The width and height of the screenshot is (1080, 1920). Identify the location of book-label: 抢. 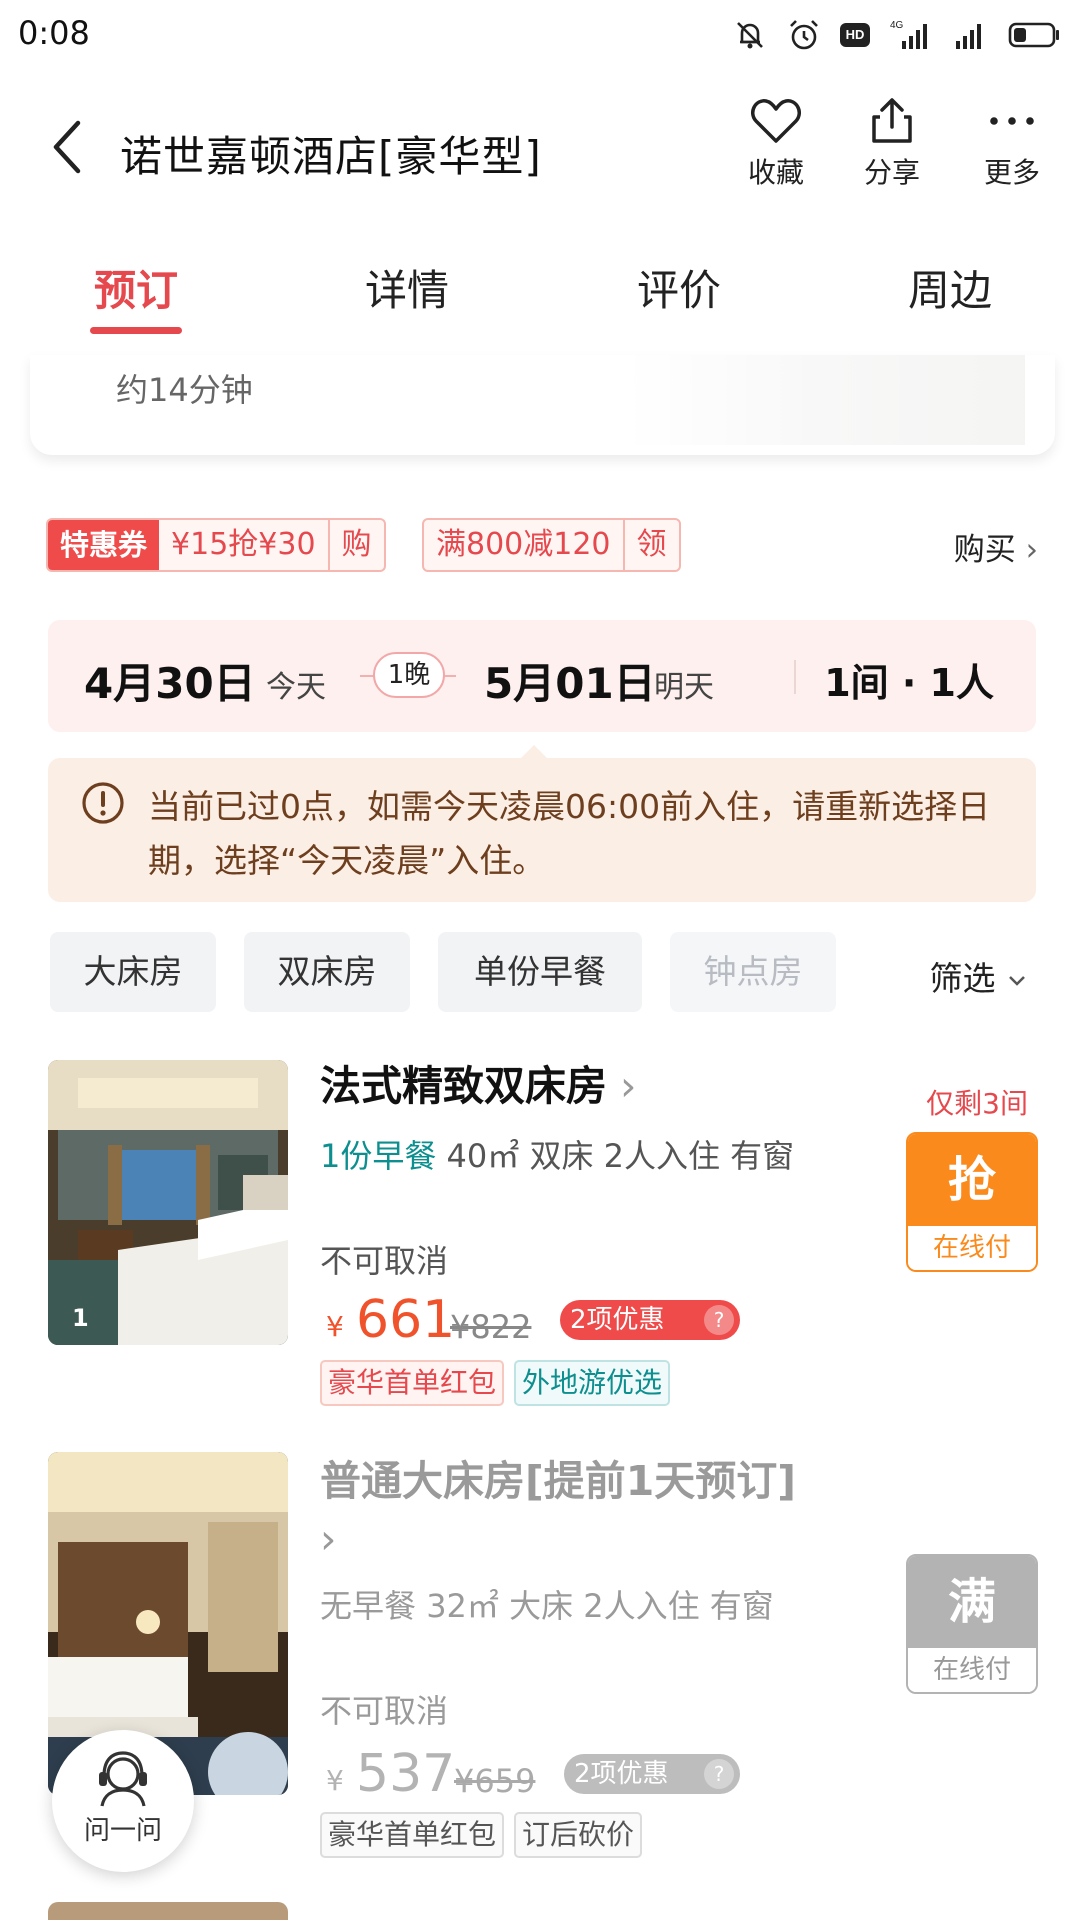
(972, 1180).